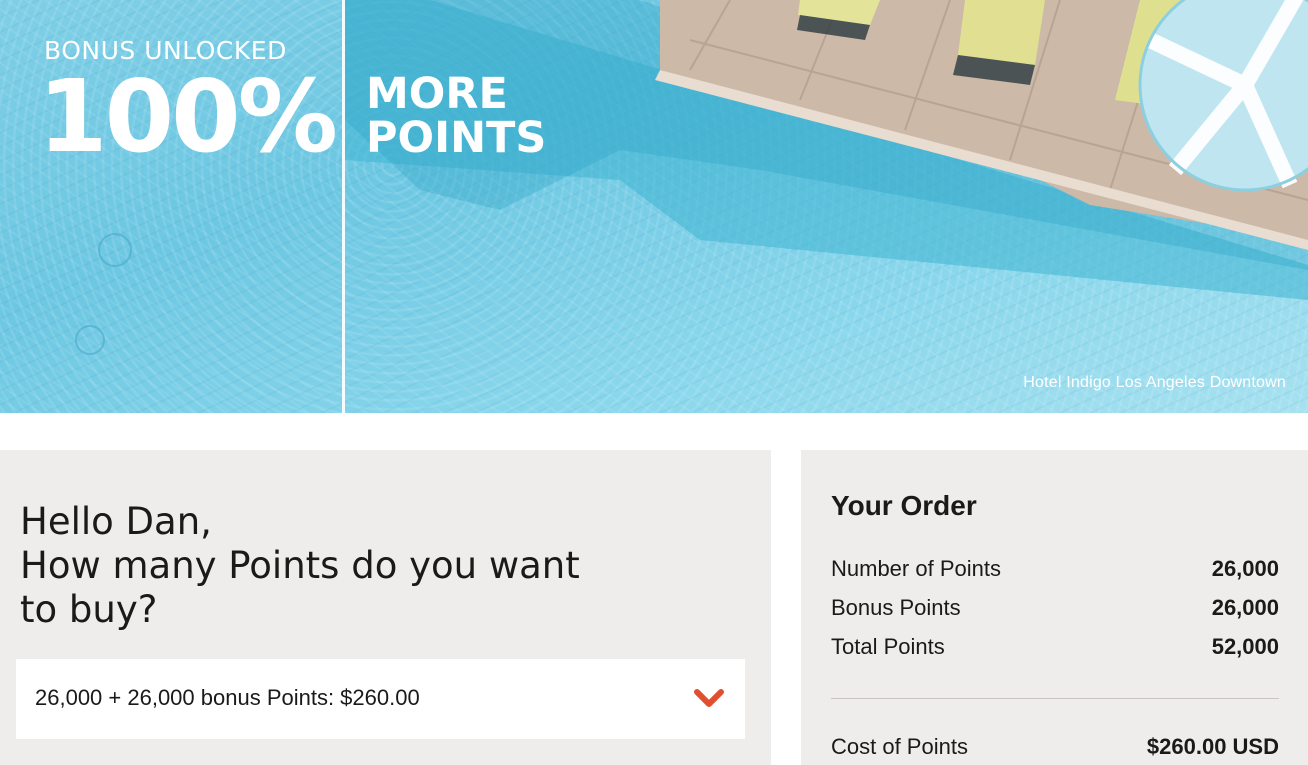  What do you see at coordinates (1055, 749) in the screenshot?
I see `order-row-cost: Cost of Points $260.00 USD` at bounding box center [1055, 749].